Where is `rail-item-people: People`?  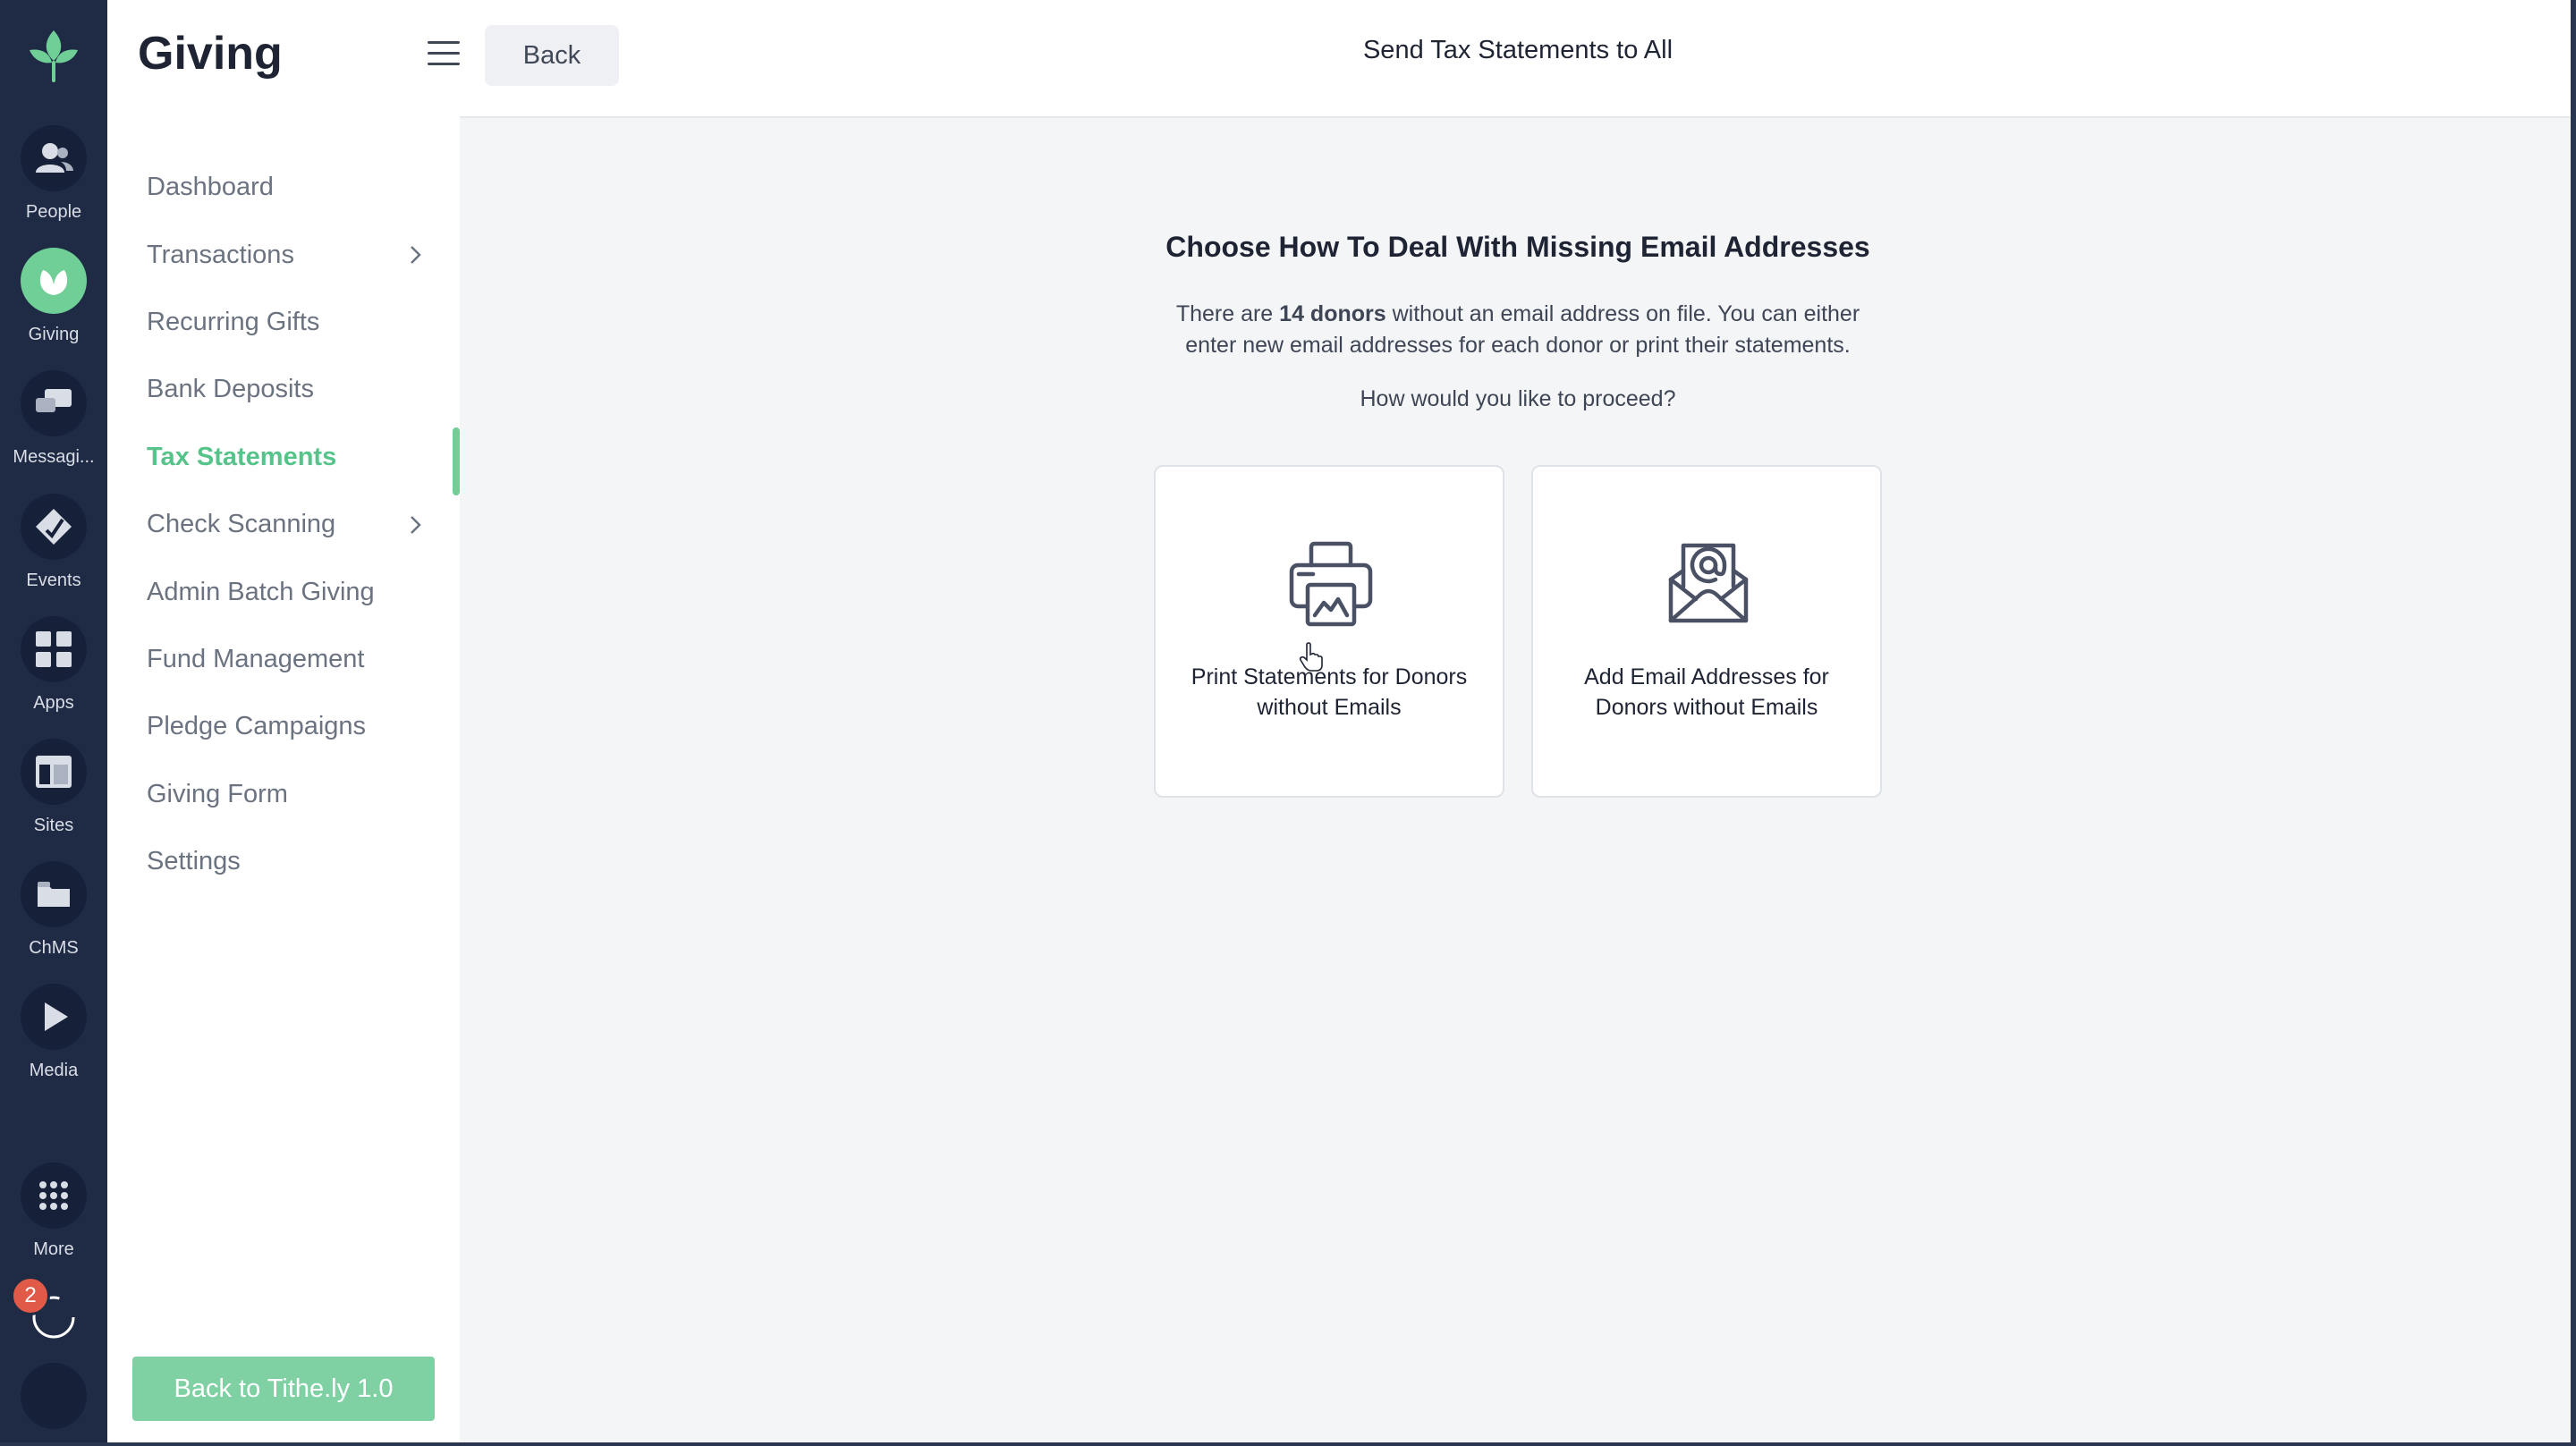
rail-item-people: People is located at coordinates (53, 179).